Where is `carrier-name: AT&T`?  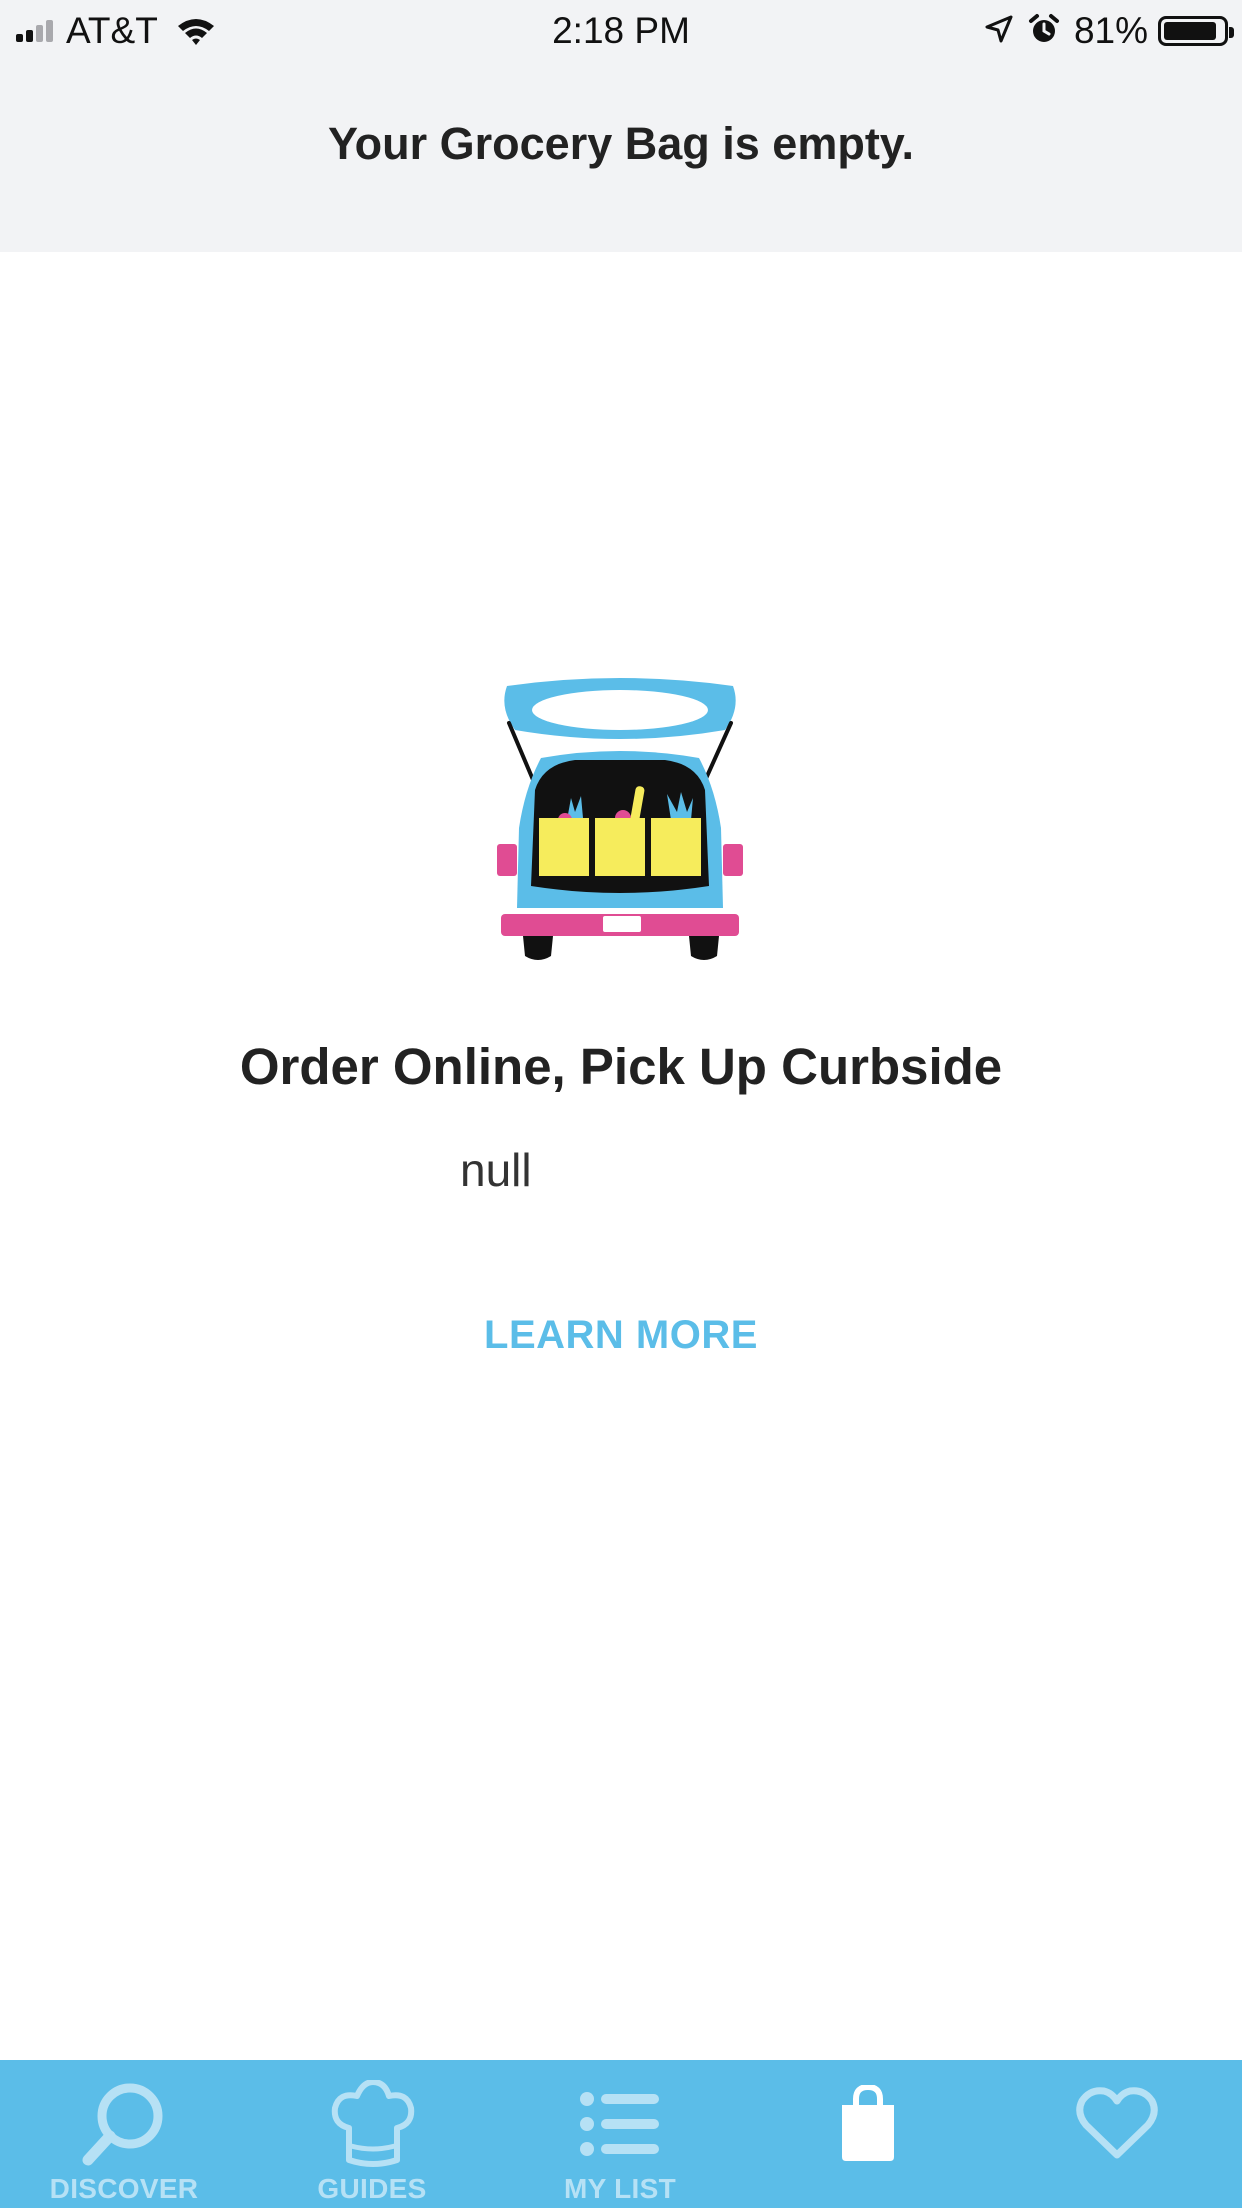
carrier-name: AT&T is located at coordinates (112, 30).